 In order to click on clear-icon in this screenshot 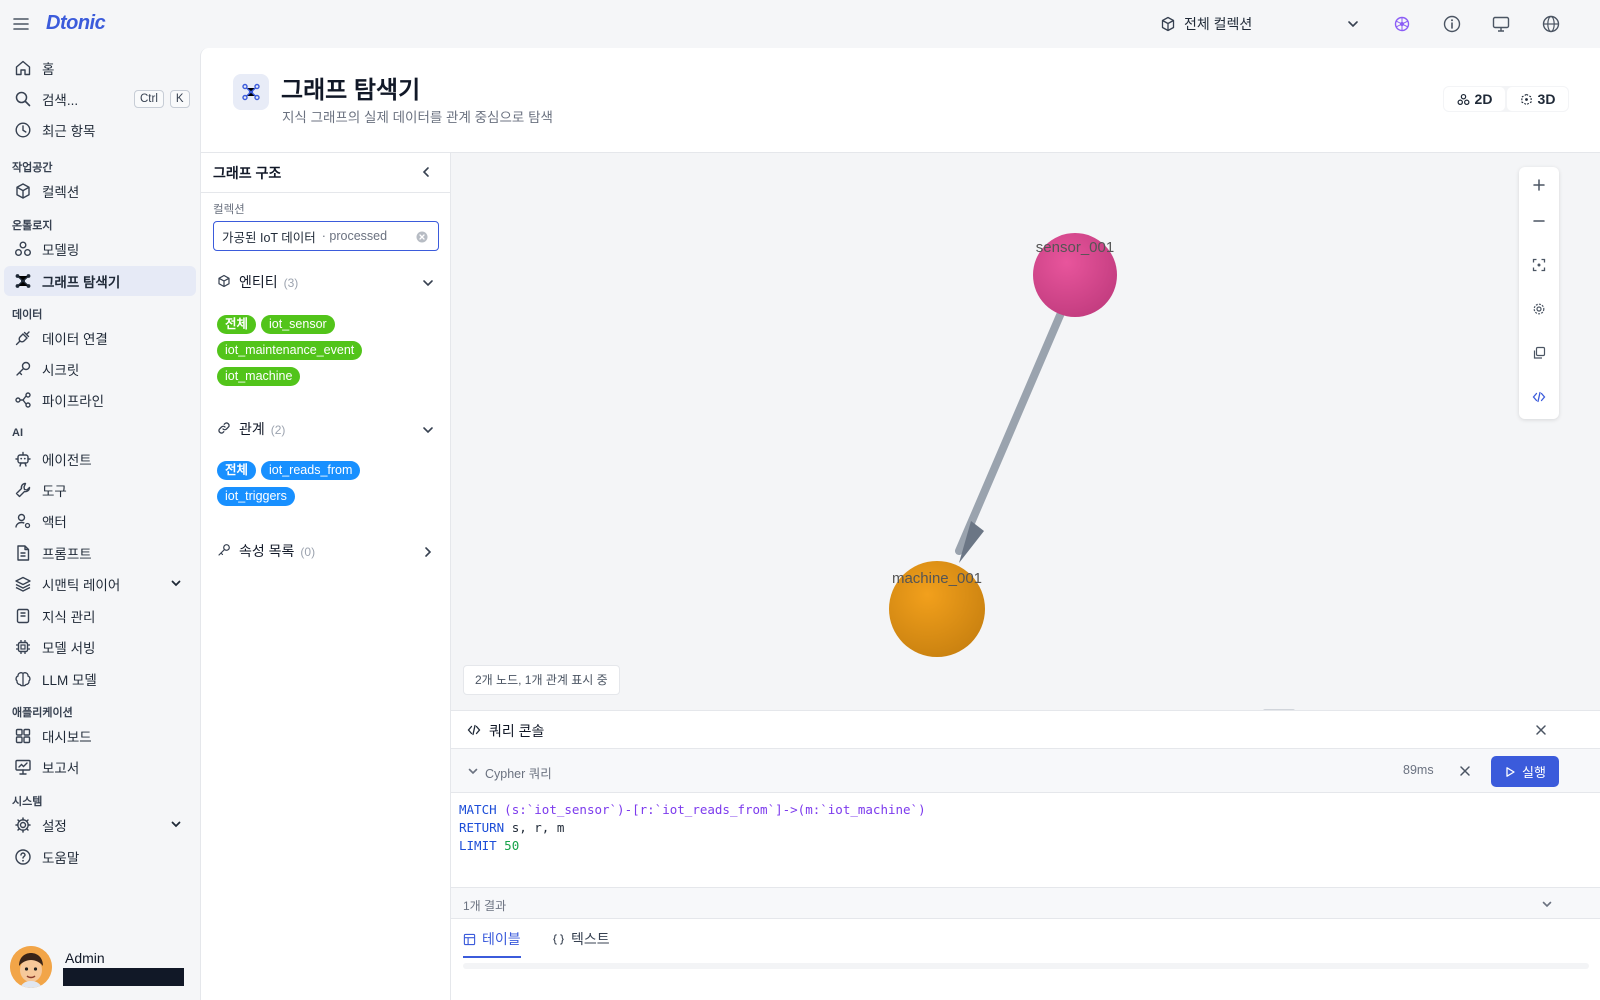, I will do `click(422, 237)`.